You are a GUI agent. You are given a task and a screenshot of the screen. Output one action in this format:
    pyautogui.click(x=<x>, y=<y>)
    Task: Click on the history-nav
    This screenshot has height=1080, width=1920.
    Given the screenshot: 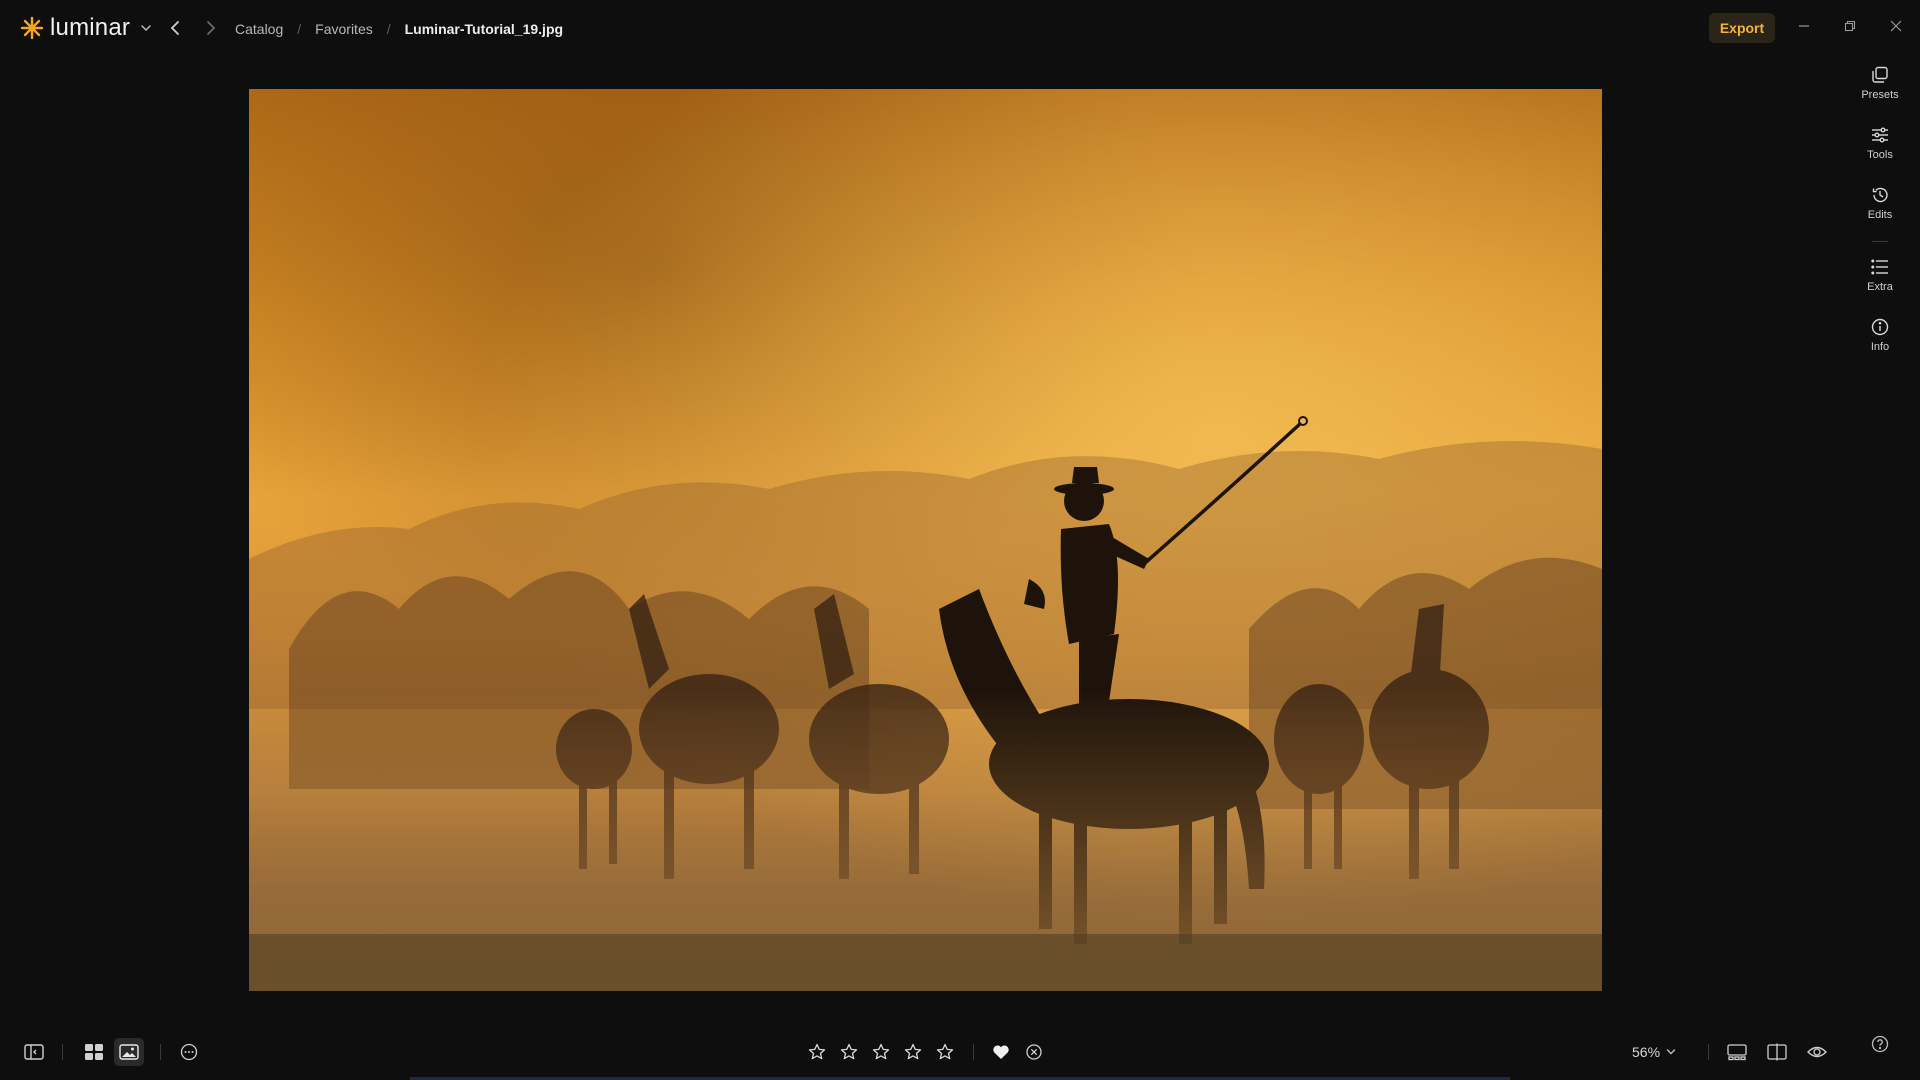 What is the action you would take?
    pyautogui.click(x=193, y=28)
    